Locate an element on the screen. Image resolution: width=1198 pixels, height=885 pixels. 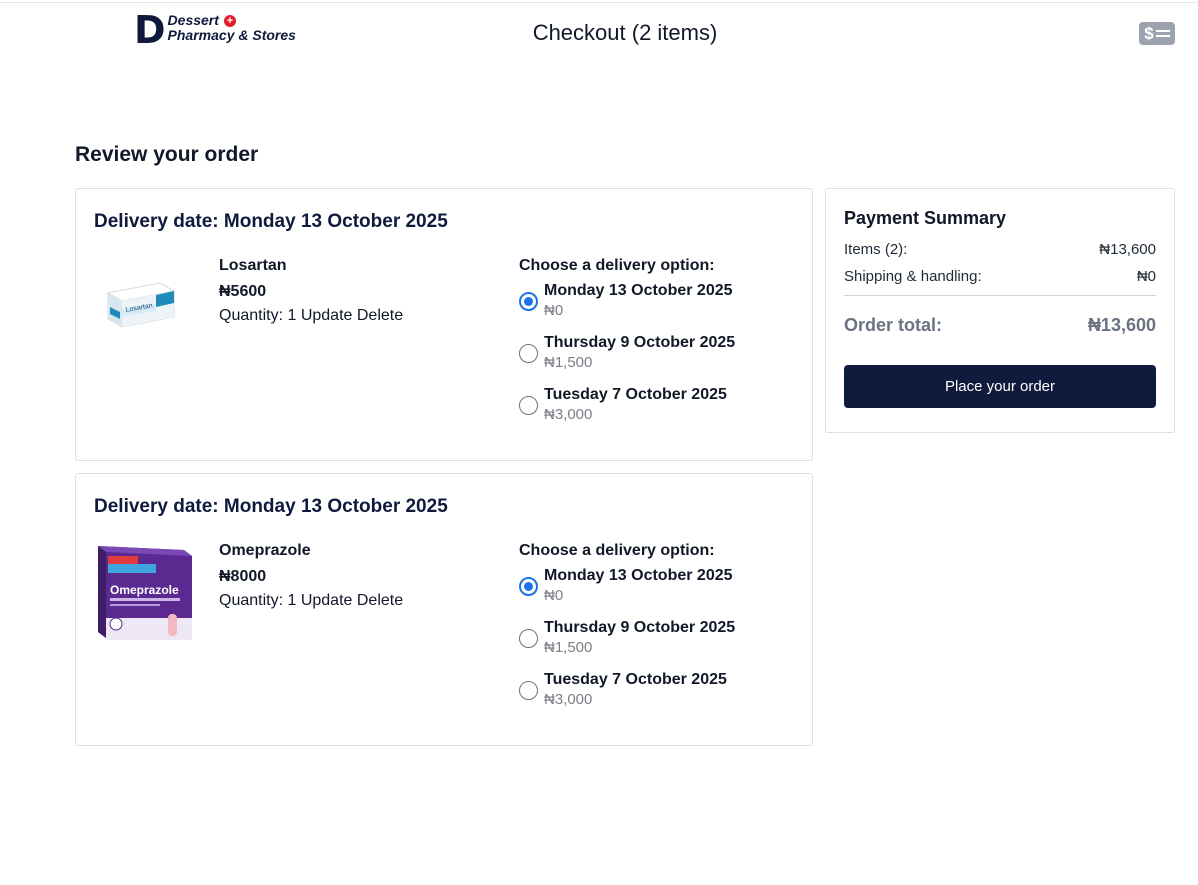
shipping-value: ₦0 is located at coordinates (1146, 276).